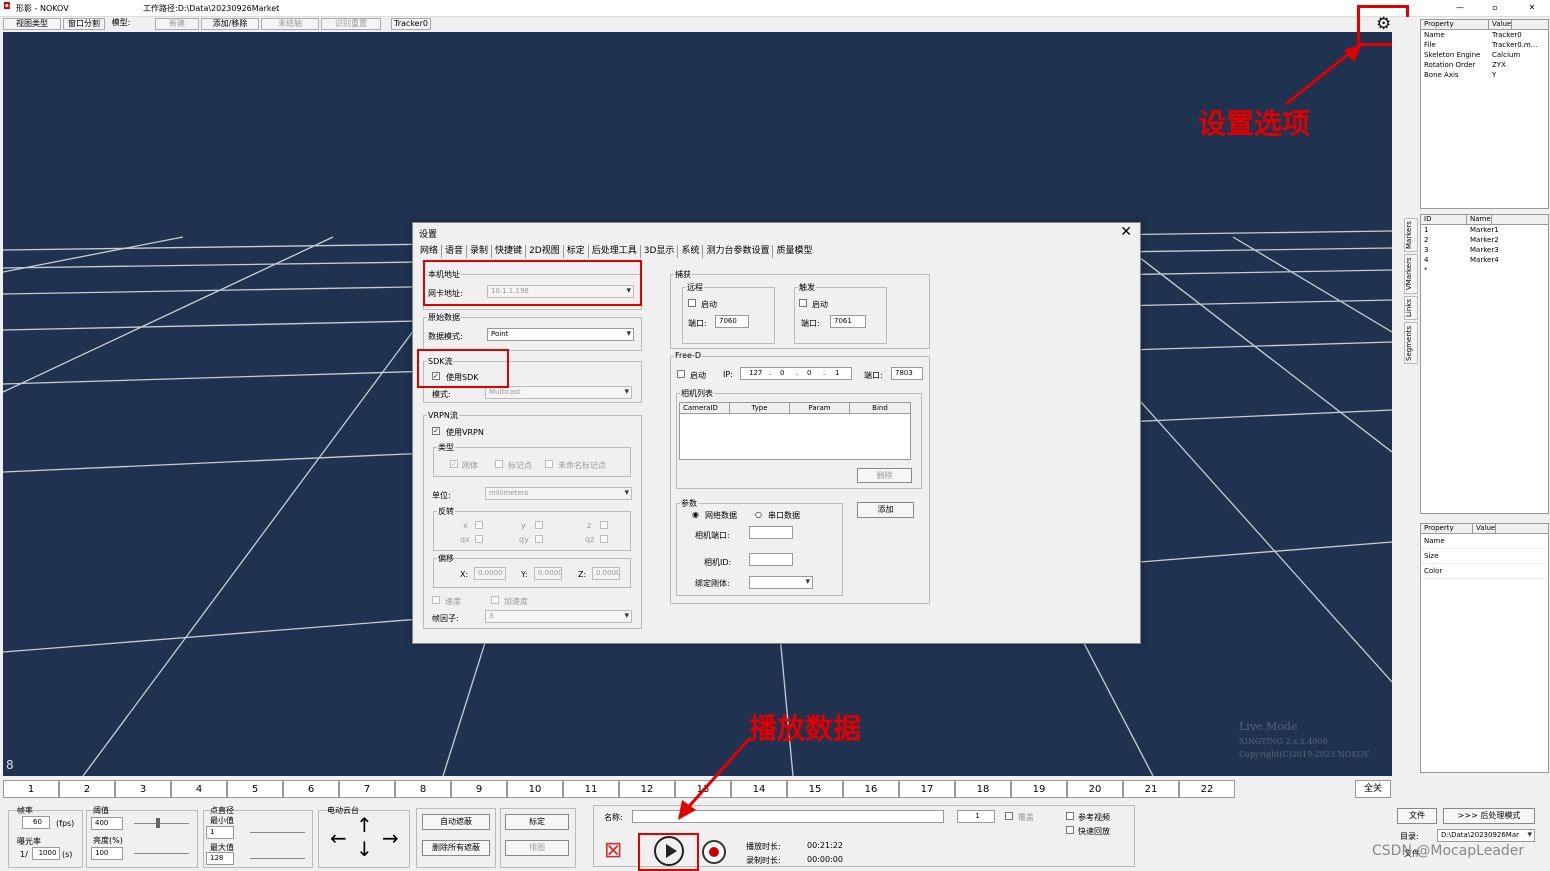  I want to click on rigid-checkbox: ✓, so click(454, 464).